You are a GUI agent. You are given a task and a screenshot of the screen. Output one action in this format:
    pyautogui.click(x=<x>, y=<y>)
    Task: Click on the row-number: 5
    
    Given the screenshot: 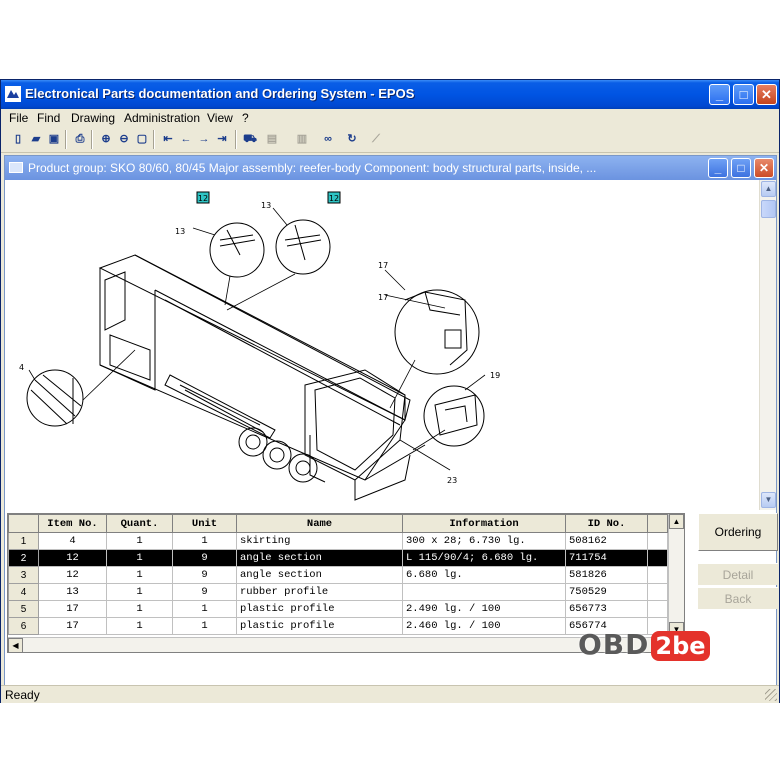 What is the action you would take?
    pyautogui.click(x=23, y=609)
    